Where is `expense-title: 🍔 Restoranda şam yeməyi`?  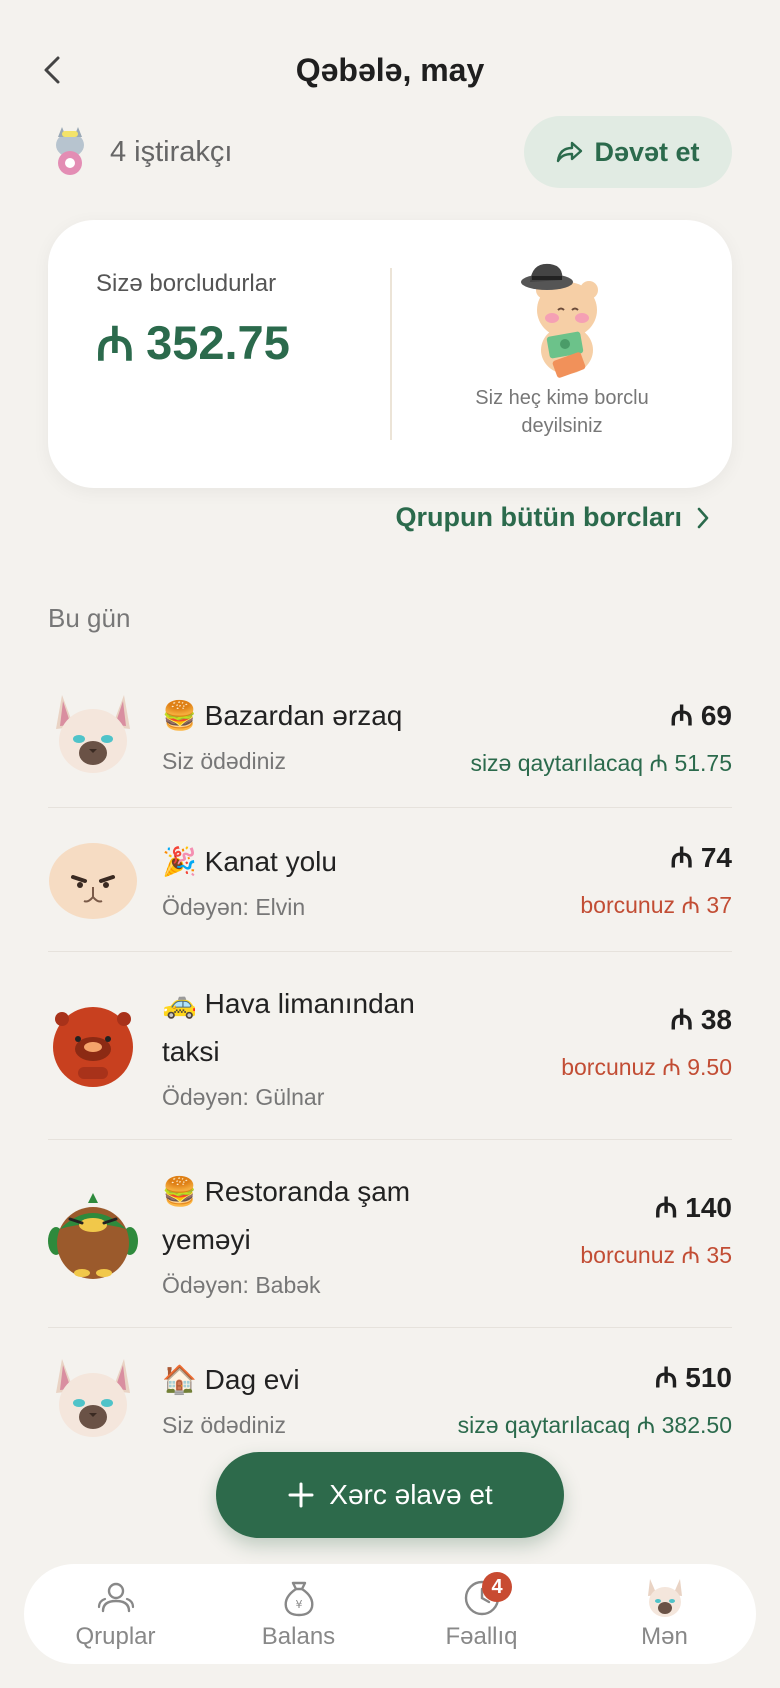
expense-title: 🍔 Restoranda şam yeməyi is located at coordinates (312, 1216).